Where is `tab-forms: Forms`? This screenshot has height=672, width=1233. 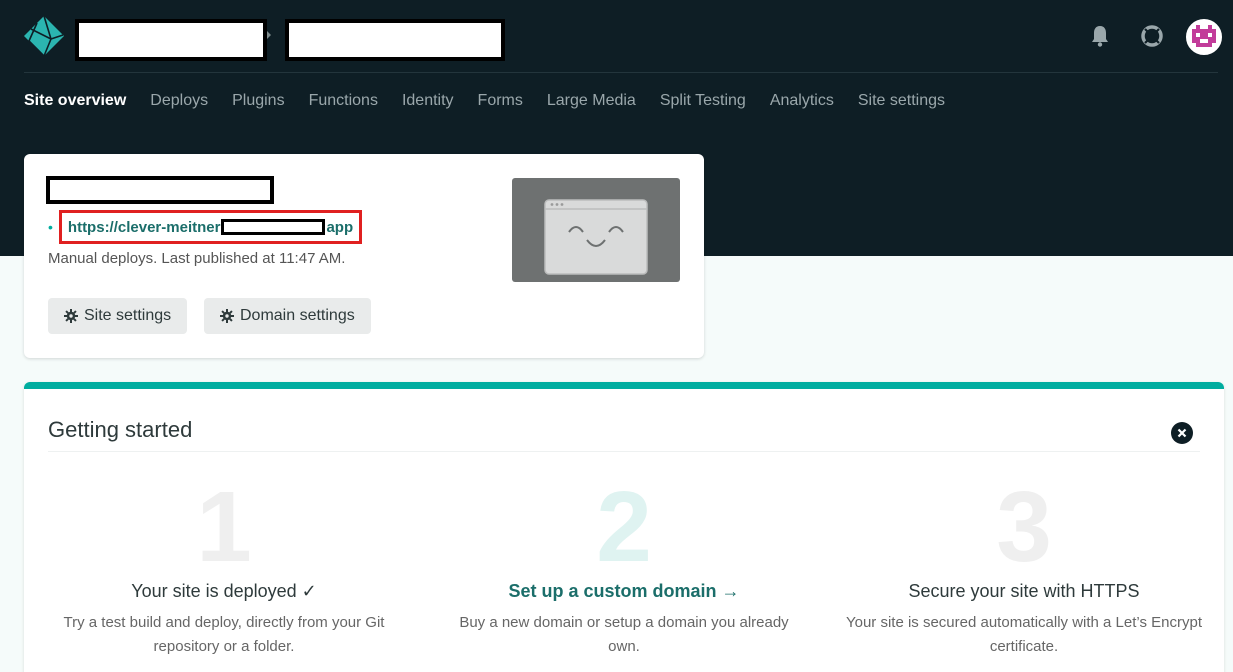 tab-forms: Forms is located at coordinates (500, 103).